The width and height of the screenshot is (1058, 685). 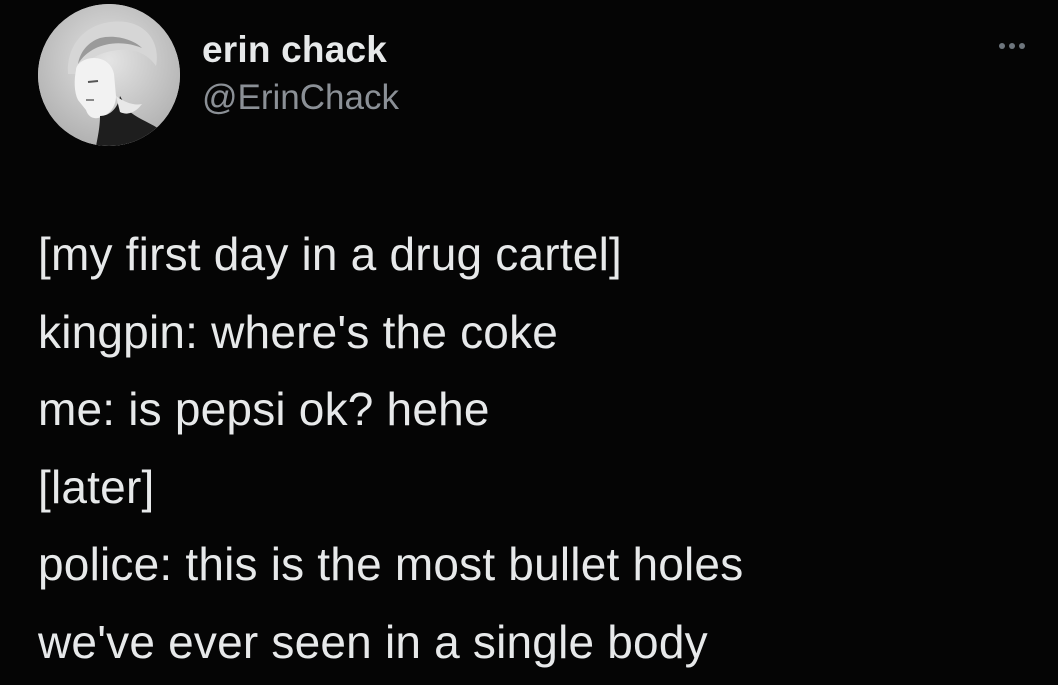 I want to click on avatar, so click(x=109, y=75).